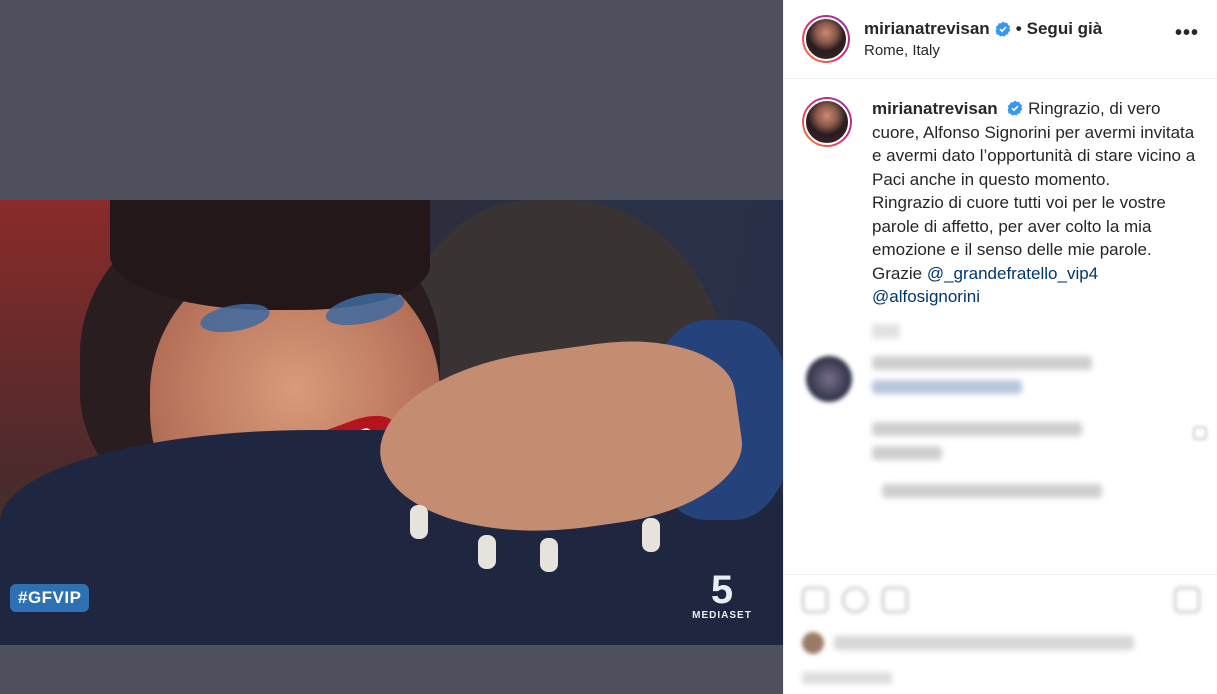  I want to click on author-info: mirianatrevisan • Segui già Rome, Italy, so click(983, 39).